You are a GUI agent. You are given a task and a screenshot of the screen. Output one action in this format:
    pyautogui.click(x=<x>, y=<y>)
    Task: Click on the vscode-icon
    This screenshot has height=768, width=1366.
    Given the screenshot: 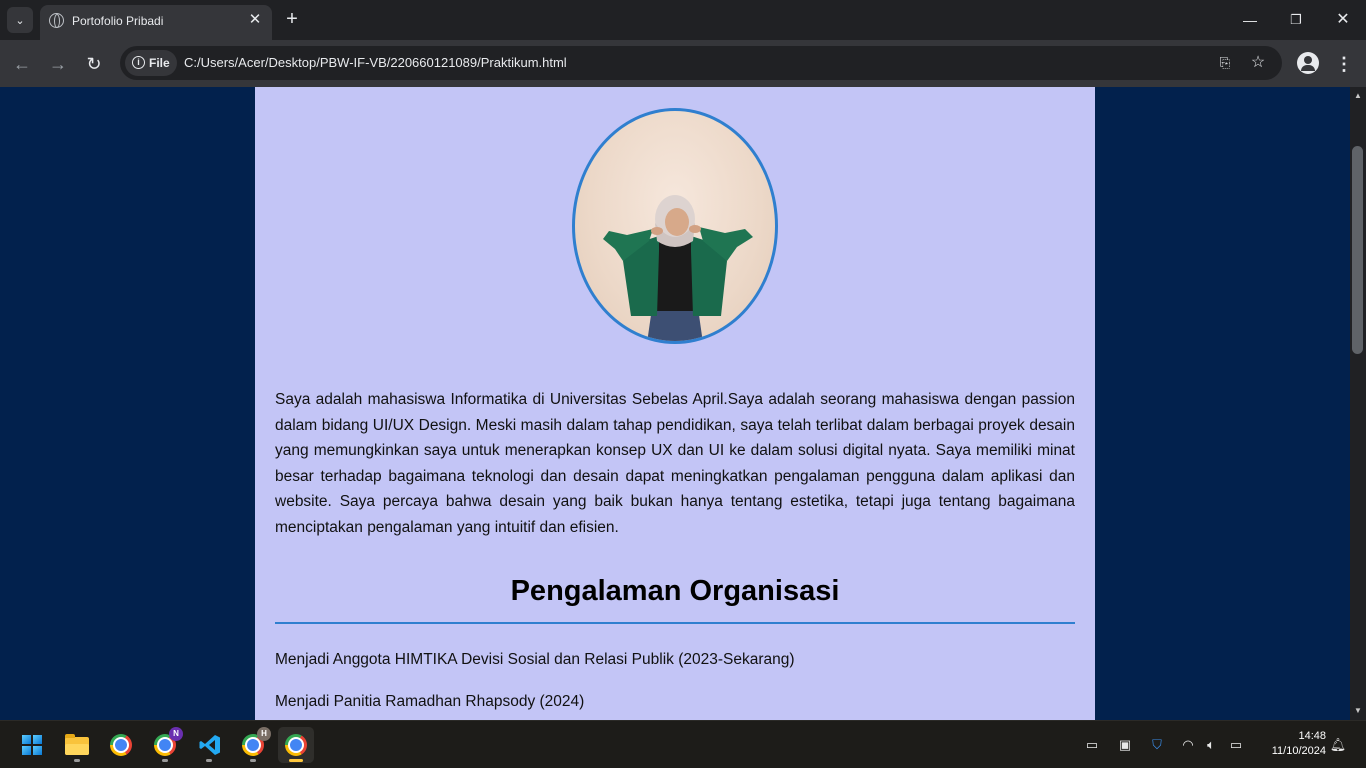 What is the action you would take?
    pyautogui.click(x=209, y=745)
    